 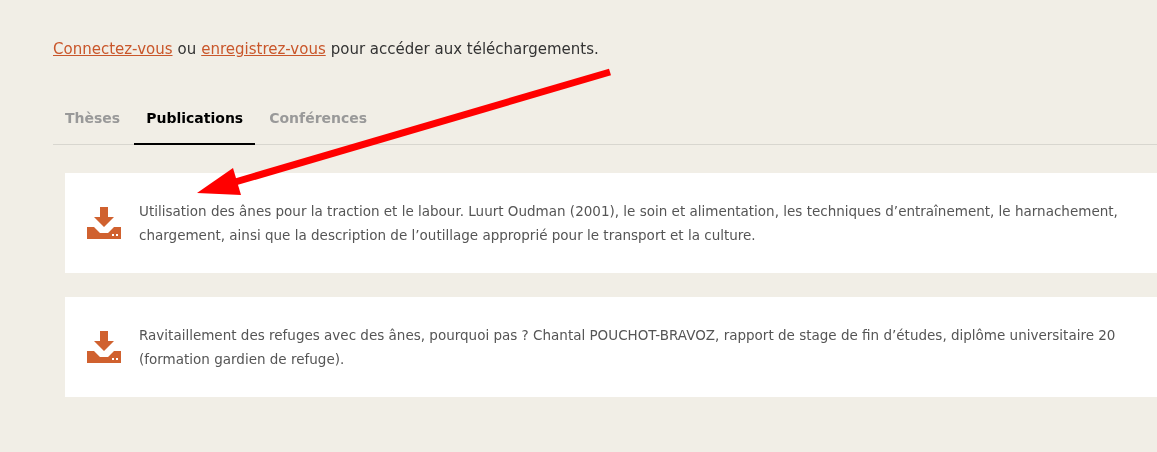 I want to click on login-link: Connectez-vous, so click(x=113, y=49).